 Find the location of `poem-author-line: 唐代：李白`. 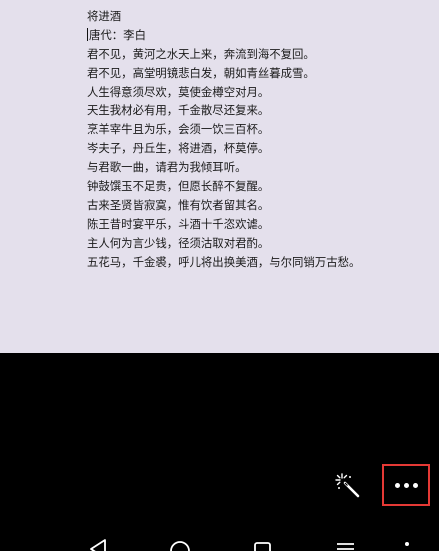

poem-author-line: 唐代：李白 is located at coordinates (261, 35).